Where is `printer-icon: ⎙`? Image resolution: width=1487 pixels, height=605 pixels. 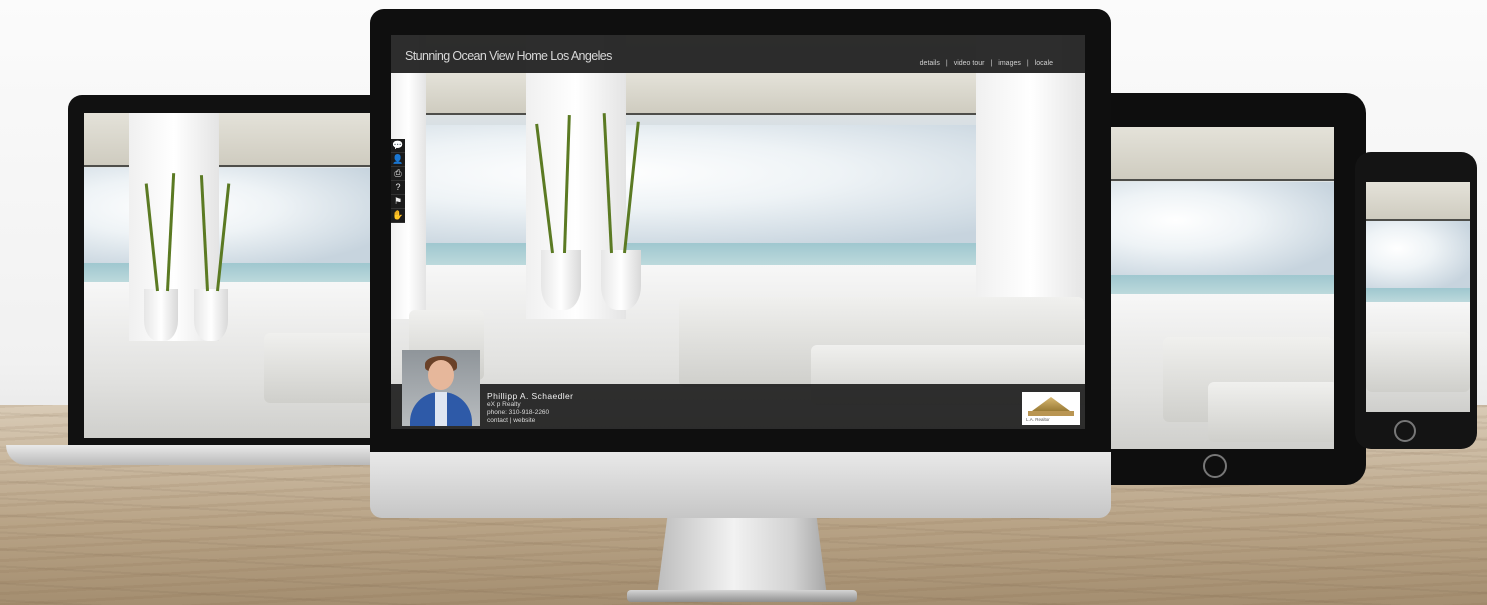 printer-icon: ⎙ is located at coordinates (398, 174).